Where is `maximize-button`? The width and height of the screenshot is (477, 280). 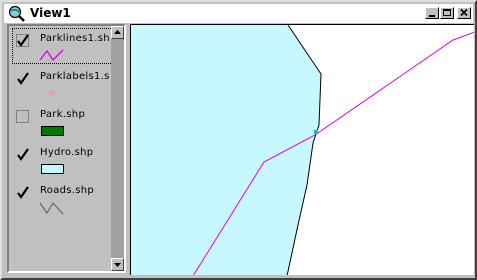 maximize-button is located at coordinates (447, 13).